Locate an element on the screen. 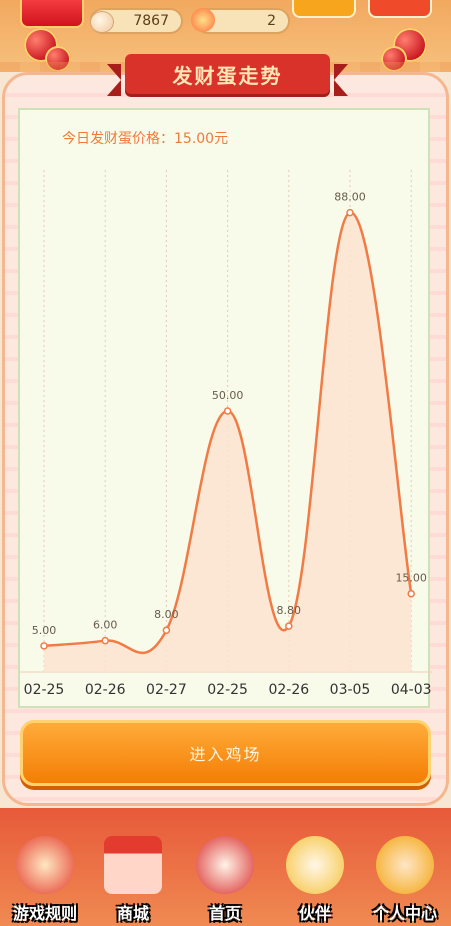 This screenshot has width=451, height=926. shop-icon is located at coordinates (133, 865).